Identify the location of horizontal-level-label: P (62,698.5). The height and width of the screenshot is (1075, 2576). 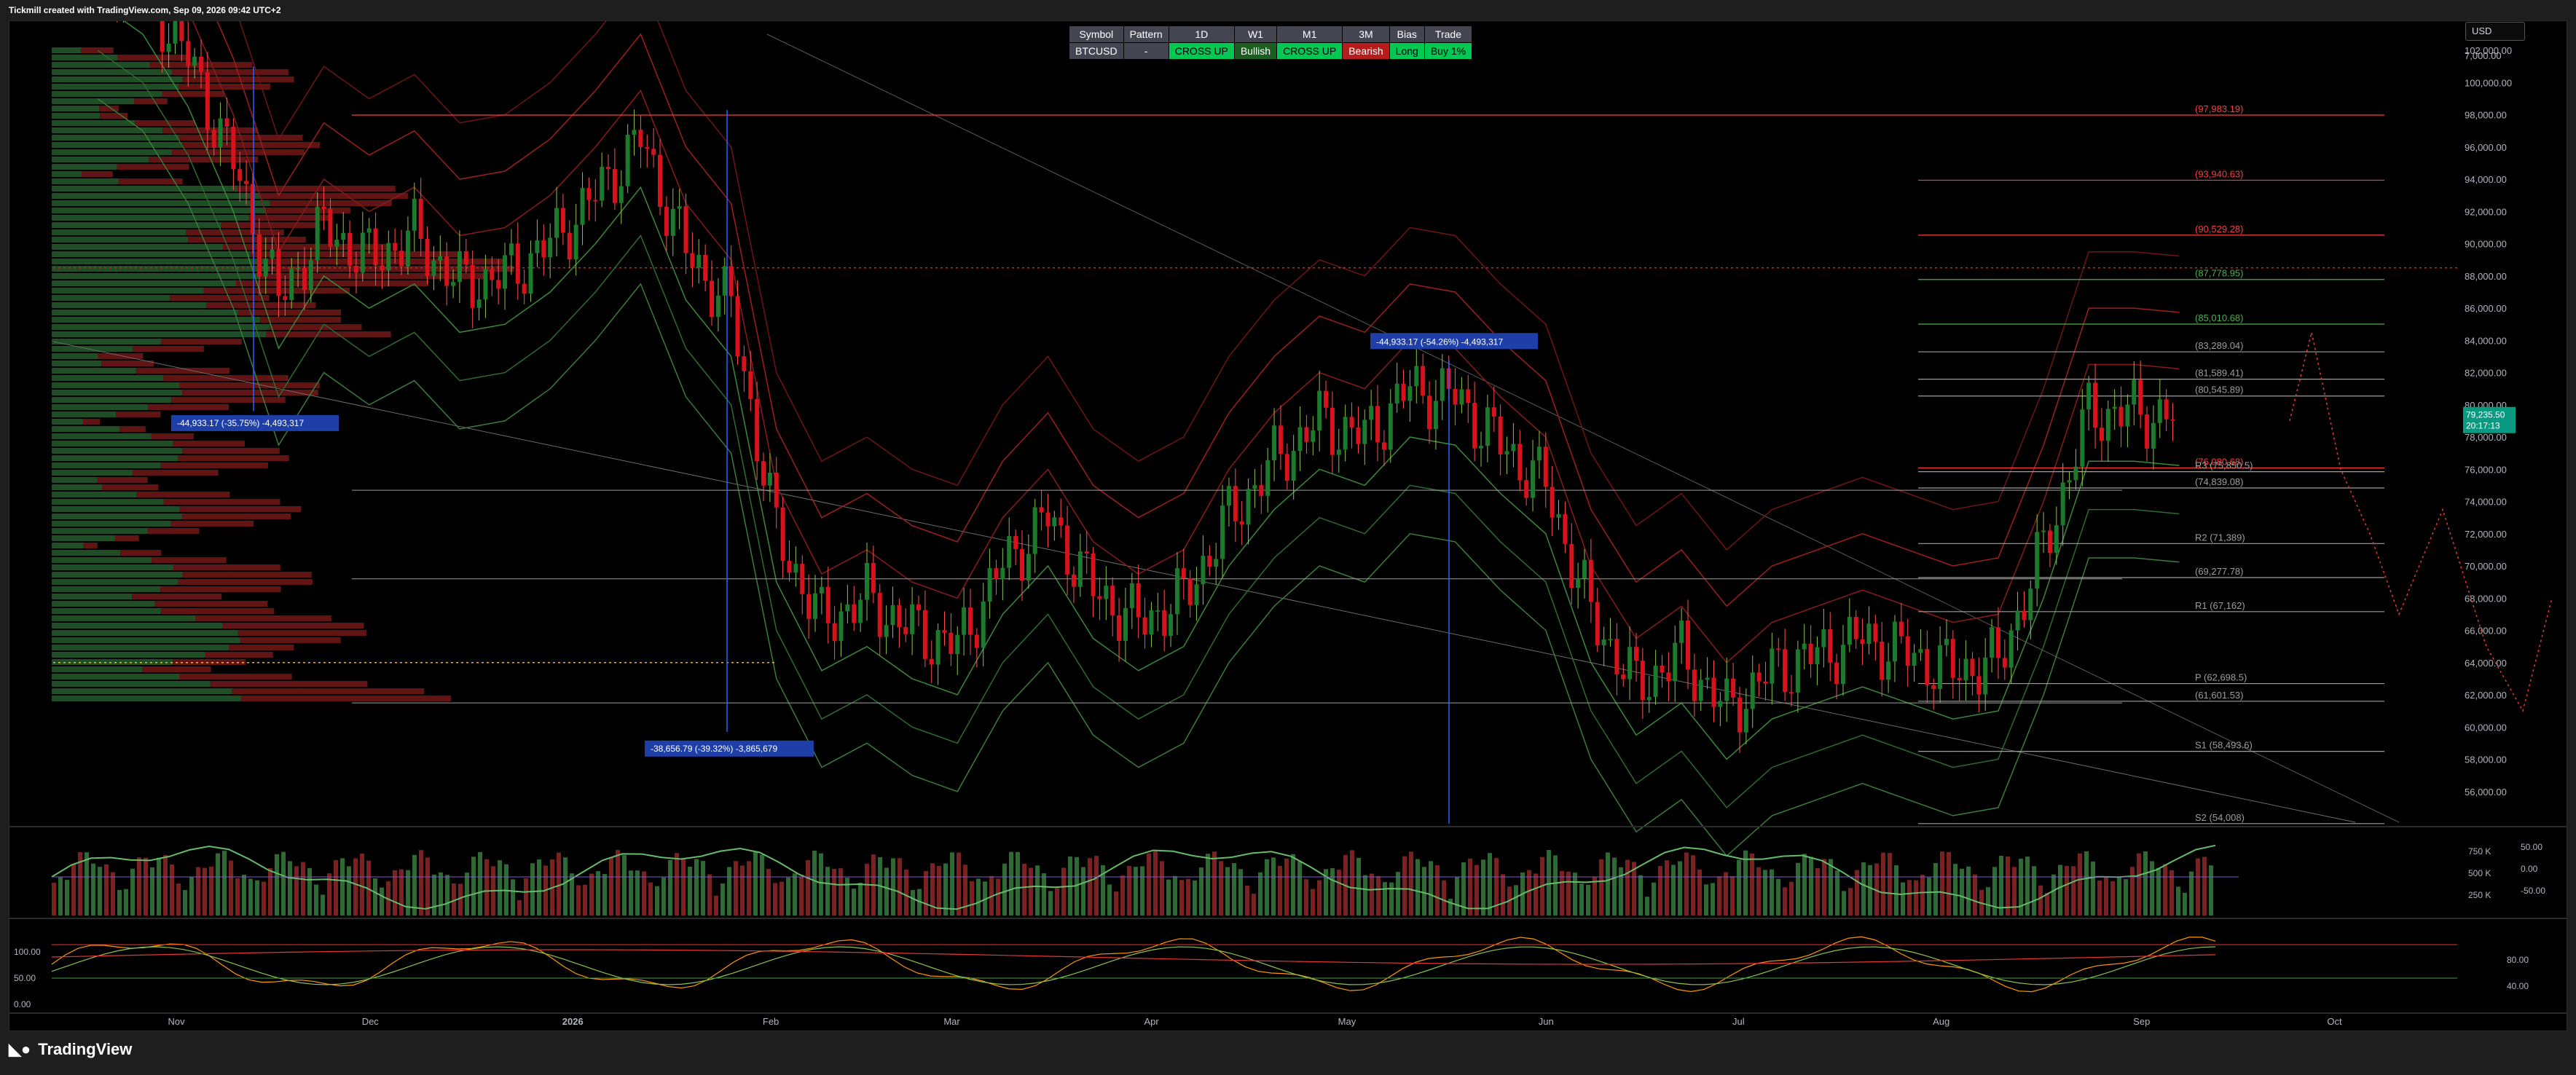
(2221, 677).